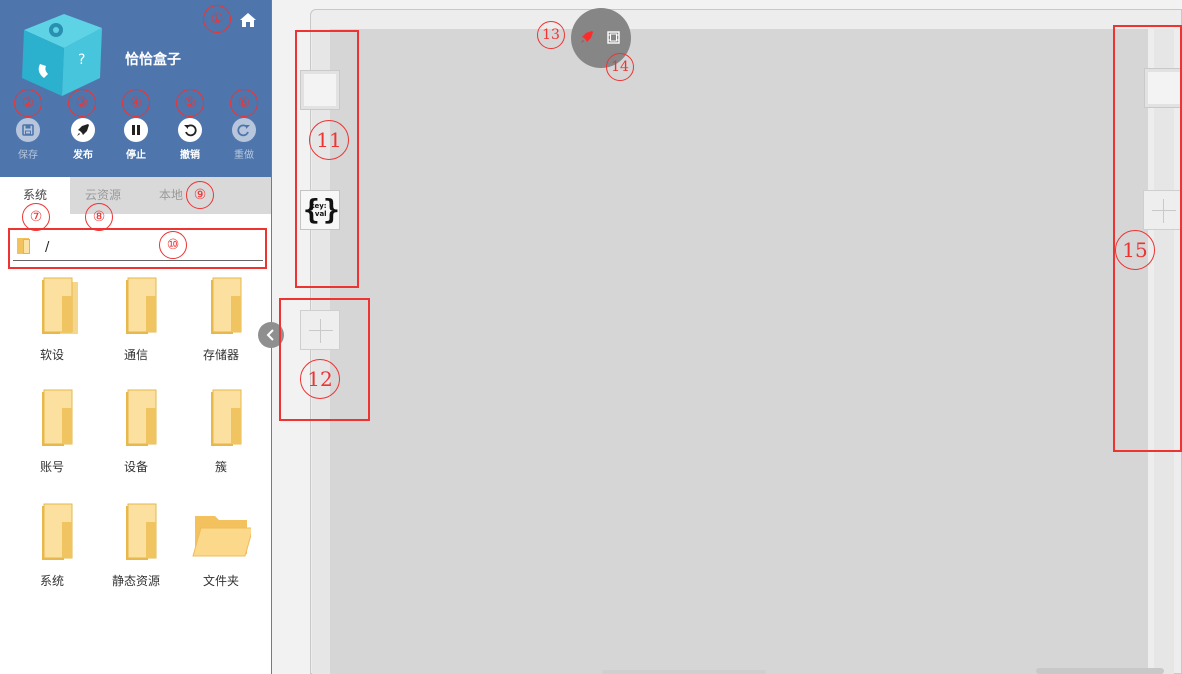 The width and height of the screenshot is (1182, 674). What do you see at coordinates (221, 536) in the screenshot?
I see `open-folder-icon` at bounding box center [221, 536].